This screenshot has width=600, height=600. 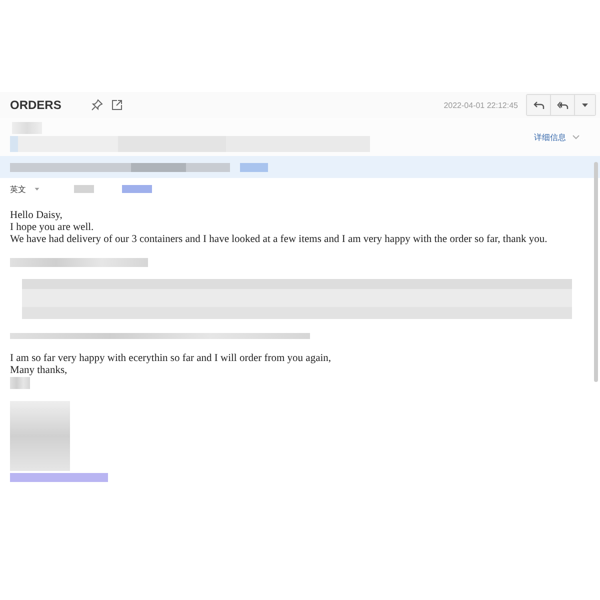 What do you see at coordinates (550, 137) in the screenshot?
I see `details-link: 详细信息` at bounding box center [550, 137].